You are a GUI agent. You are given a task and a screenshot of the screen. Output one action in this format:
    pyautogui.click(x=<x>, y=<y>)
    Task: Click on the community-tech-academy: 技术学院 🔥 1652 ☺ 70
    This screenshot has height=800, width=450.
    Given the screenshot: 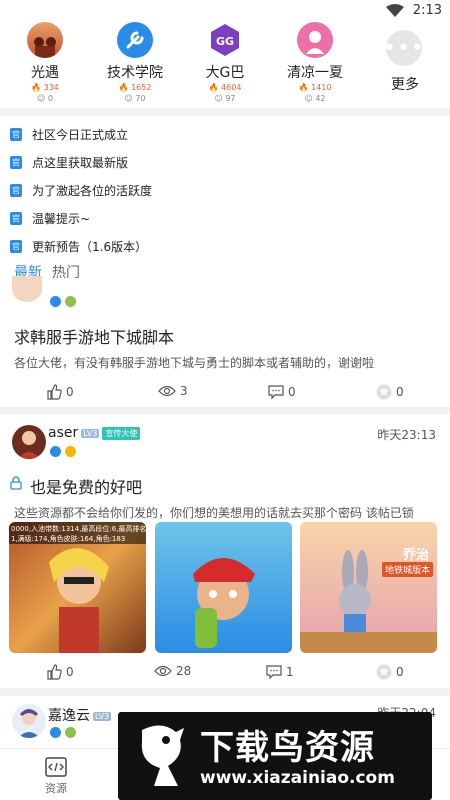 What is the action you would take?
    pyautogui.click(x=135, y=63)
    